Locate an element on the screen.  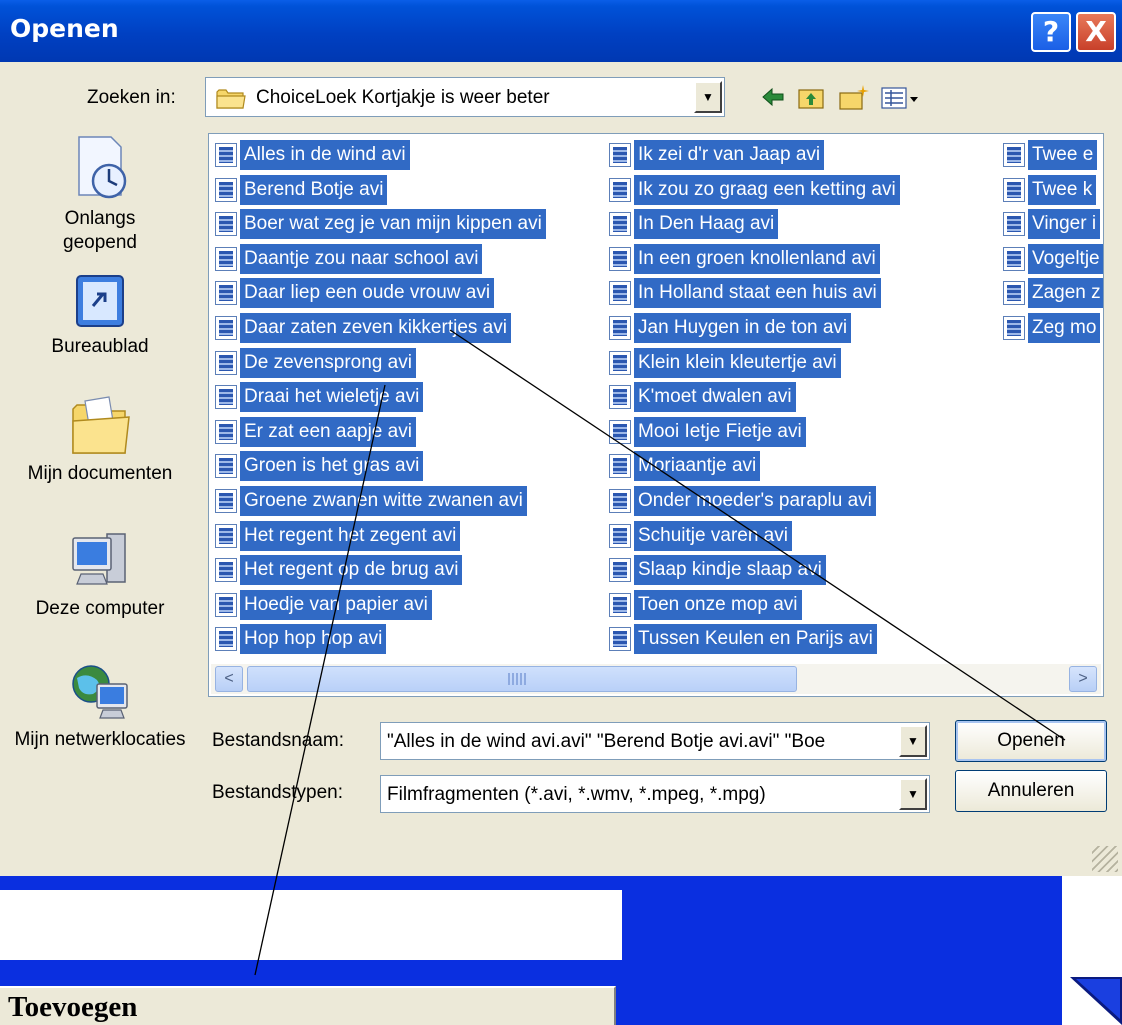
file-item: In Holland staat een huis avi is located at coordinates (745, 293).